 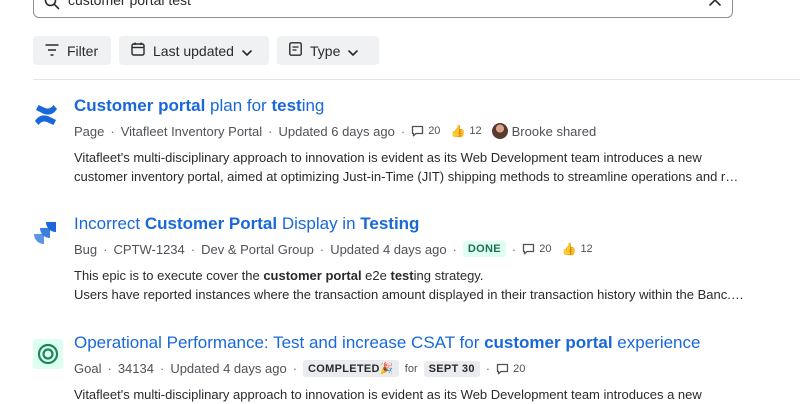 I want to click on result-type: Goal, so click(x=88, y=368).